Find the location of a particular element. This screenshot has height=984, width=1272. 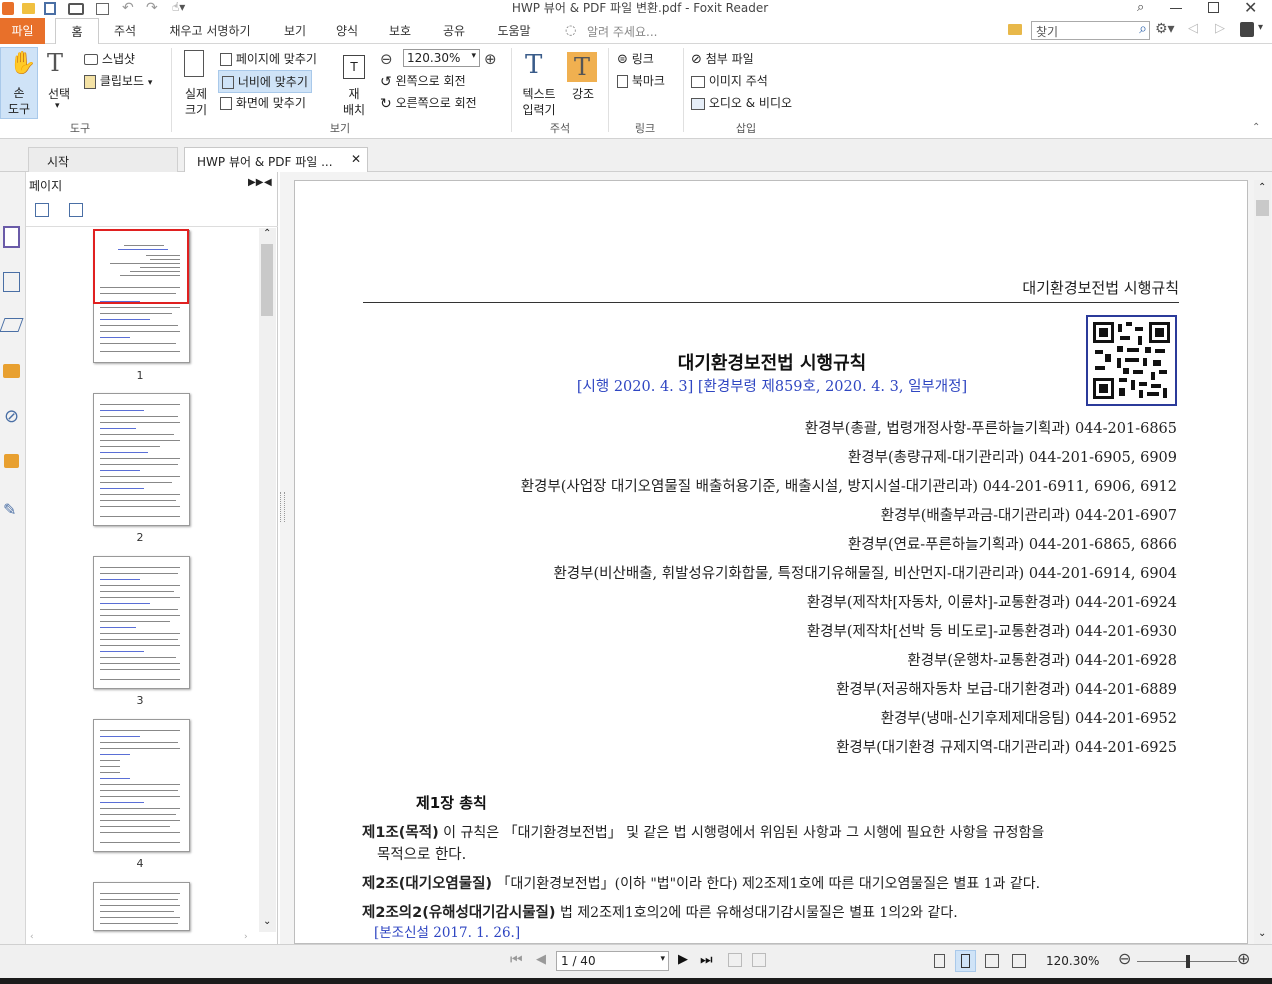

doc-scrollbar: ⌃ ⌄ is located at coordinates (1262, 562).